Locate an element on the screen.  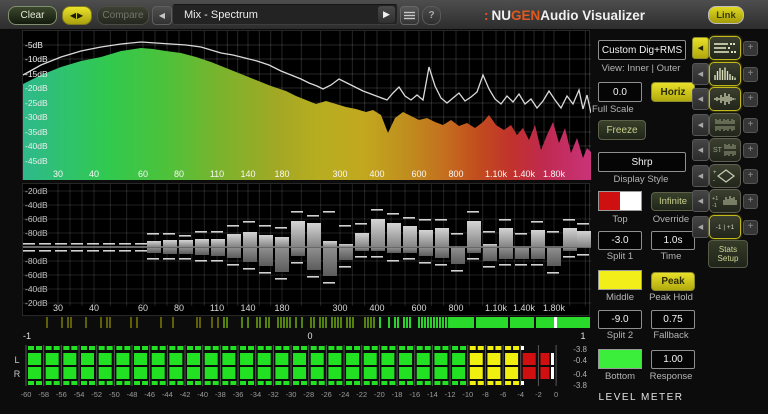
module-nav-meters: ◀ is located at coordinates (700, 48).